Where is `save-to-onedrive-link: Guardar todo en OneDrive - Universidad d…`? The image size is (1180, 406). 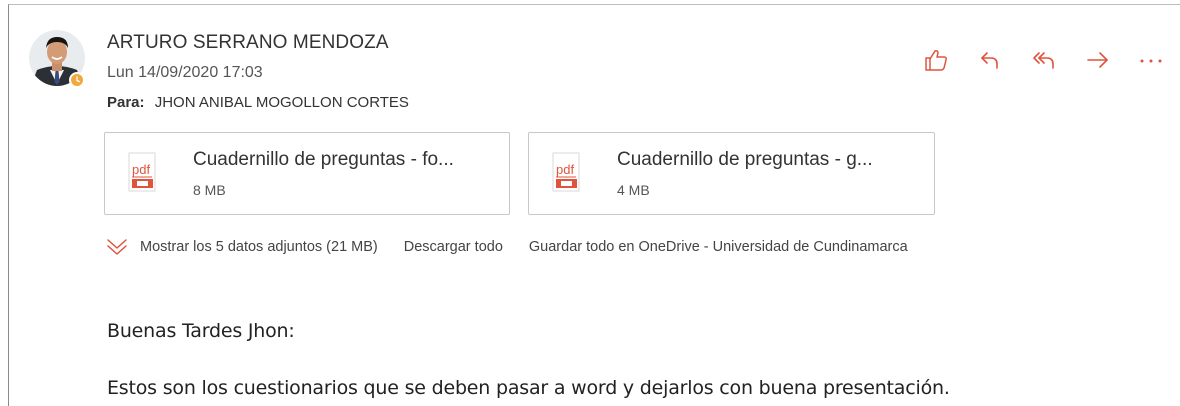
save-to-onedrive-link: Guardar todo en OneDrive - Universidad d… is located at coordinates (718, 247).